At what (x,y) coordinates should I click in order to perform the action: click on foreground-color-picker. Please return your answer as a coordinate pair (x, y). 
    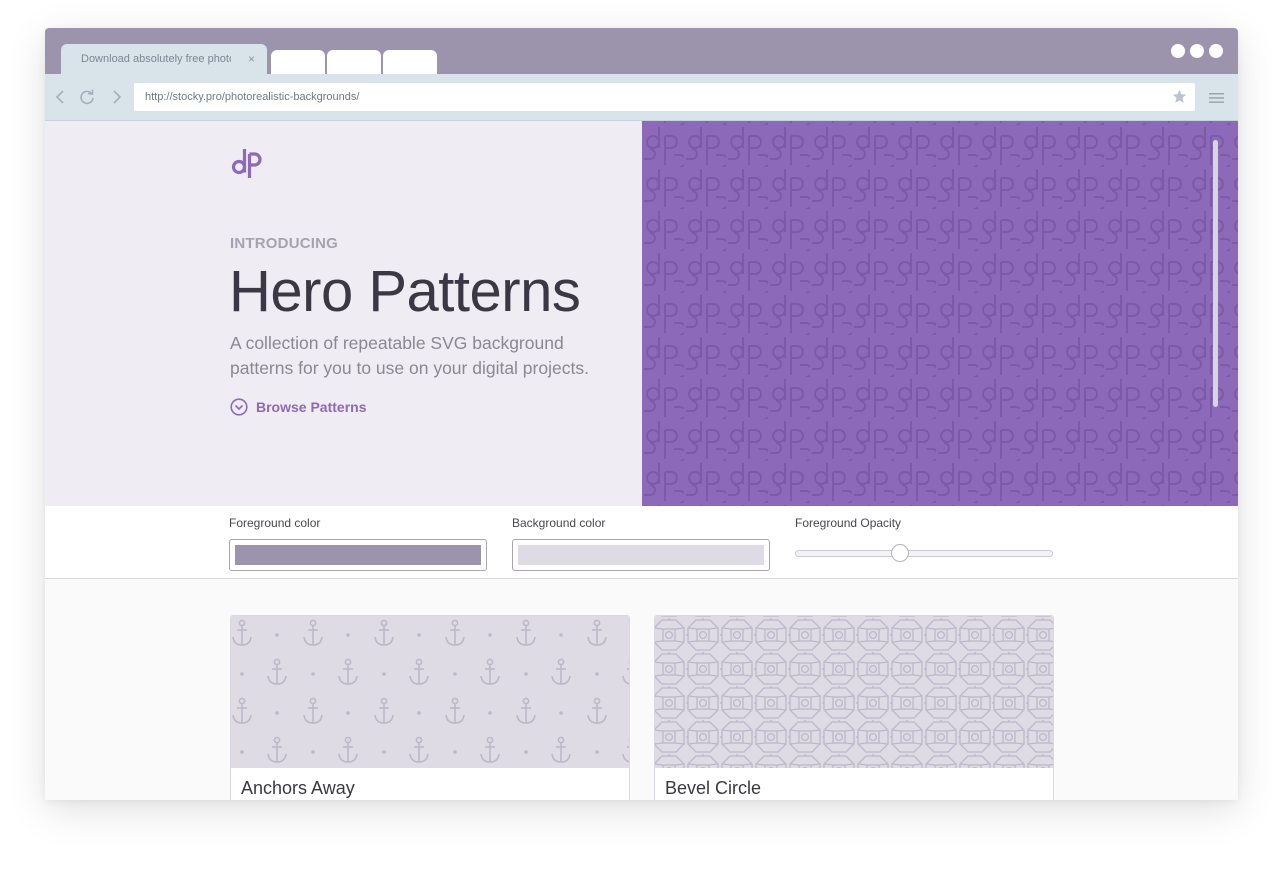
    Looking at the image, I should click on (358, 555).